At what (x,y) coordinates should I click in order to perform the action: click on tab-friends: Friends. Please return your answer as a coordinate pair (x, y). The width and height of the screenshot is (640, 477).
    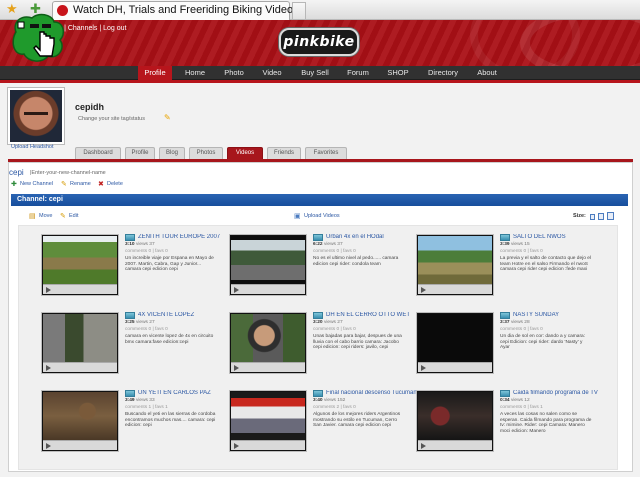
    Looking at the image, I should click on (284, 153).